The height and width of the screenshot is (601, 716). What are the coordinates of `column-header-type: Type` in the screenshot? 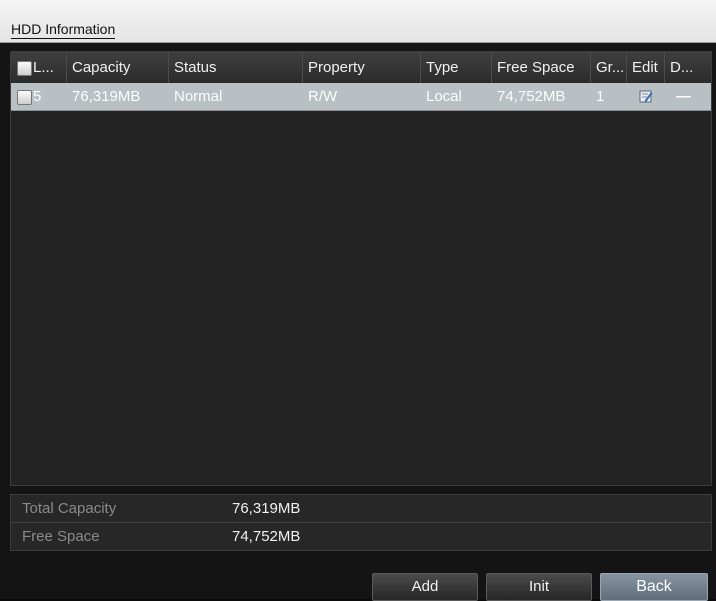 It's located at (456, 67).